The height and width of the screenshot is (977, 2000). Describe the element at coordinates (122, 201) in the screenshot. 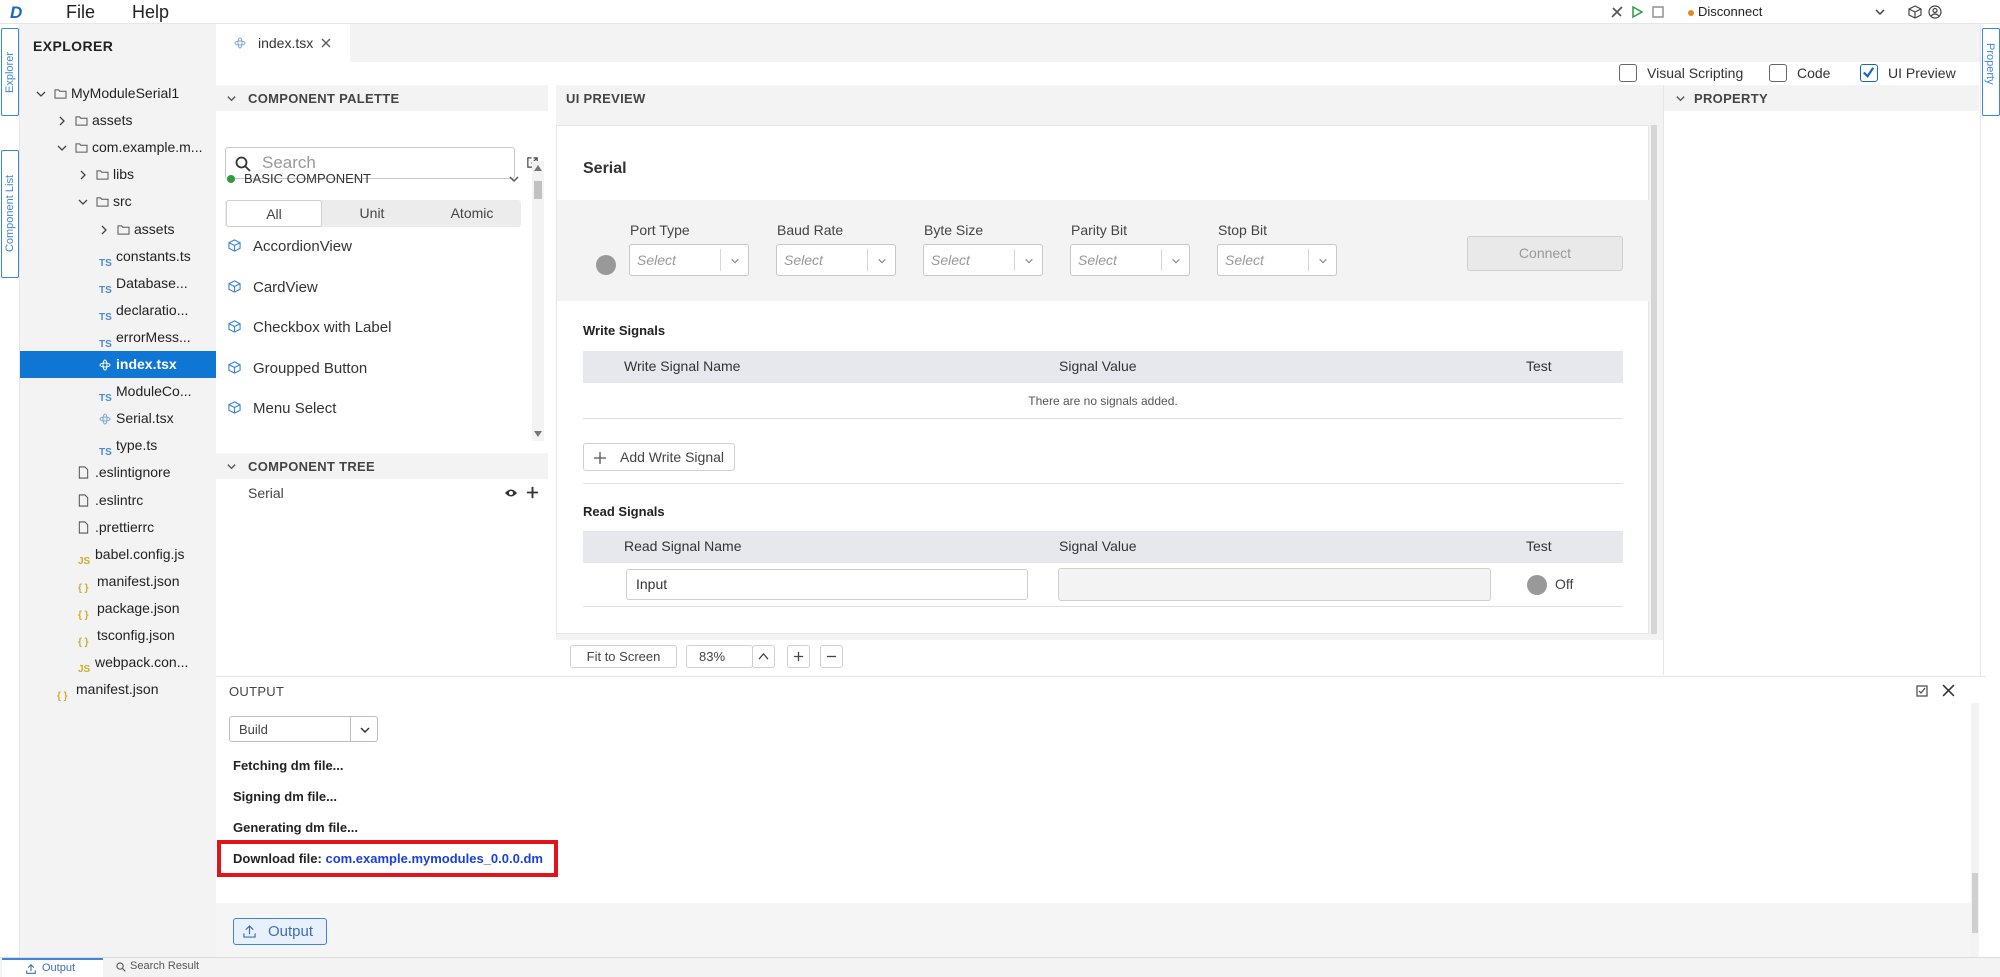

I see `tree-item-label: src` at that location.